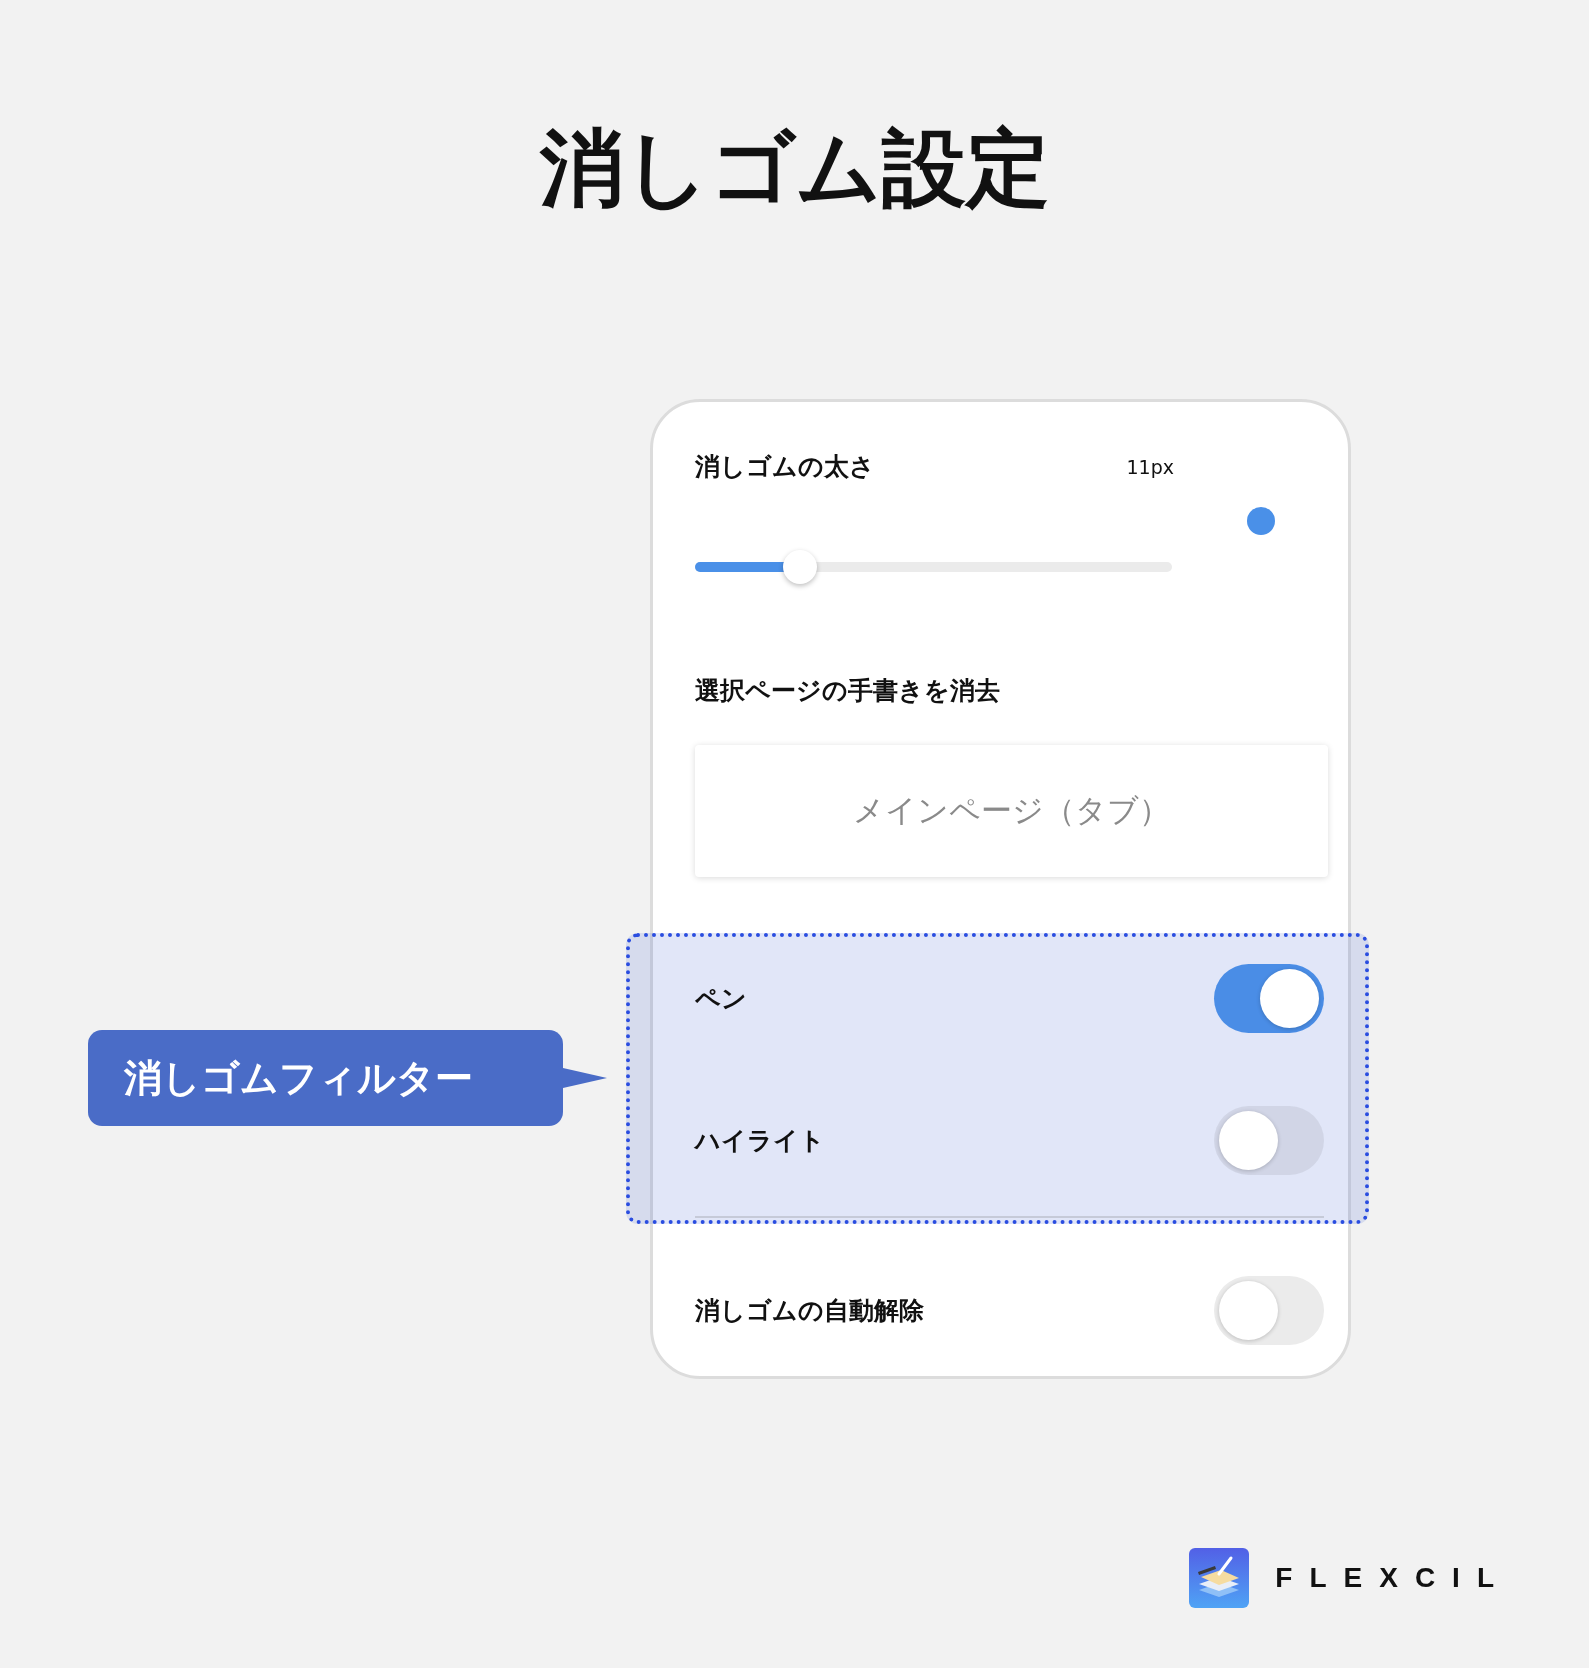  Describe the element at coordinates (1150, 467) in the screenshot. I see `thickness-value: 11px` at that location.